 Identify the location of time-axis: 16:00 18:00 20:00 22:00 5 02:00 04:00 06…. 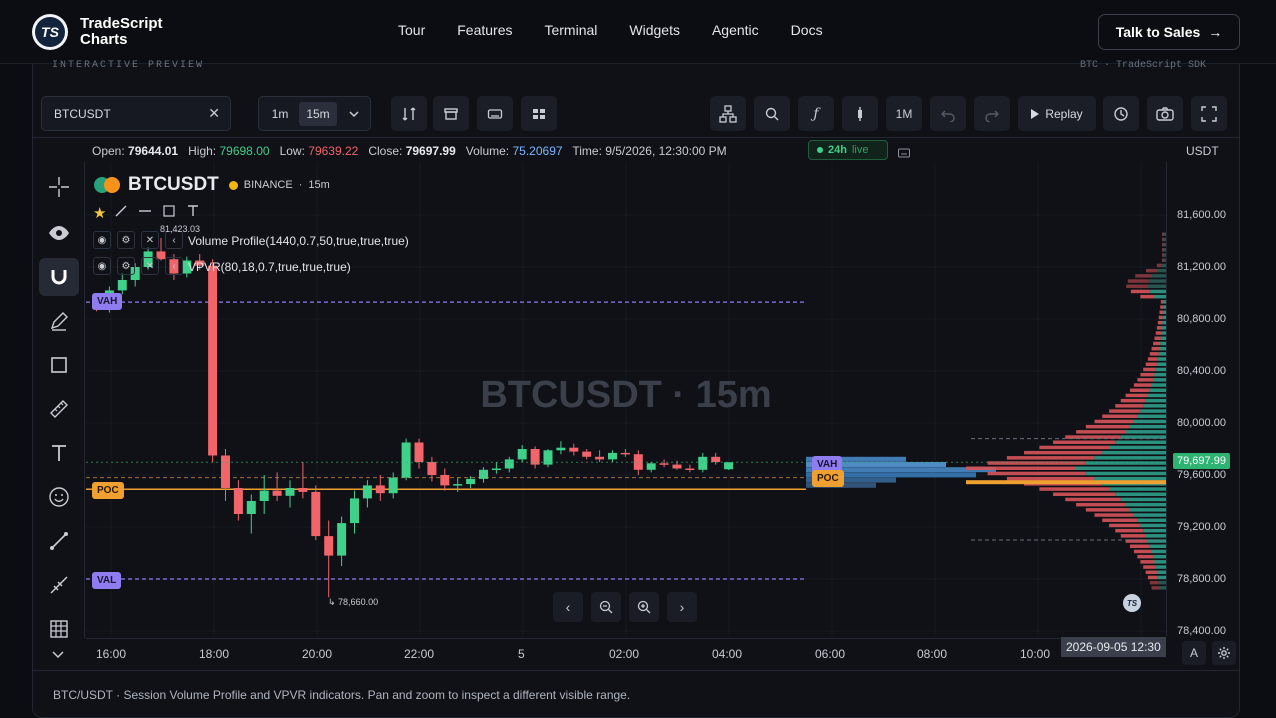
(626, 652).